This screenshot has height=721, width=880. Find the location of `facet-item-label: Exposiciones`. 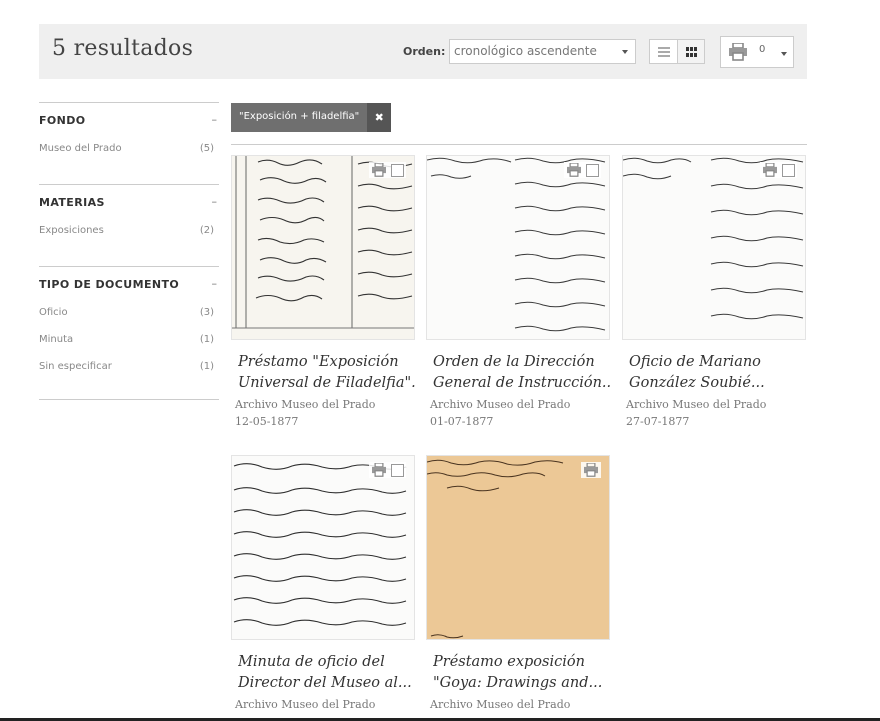

facet-item-label: Exposiciones is located at coordinates (71, 230).